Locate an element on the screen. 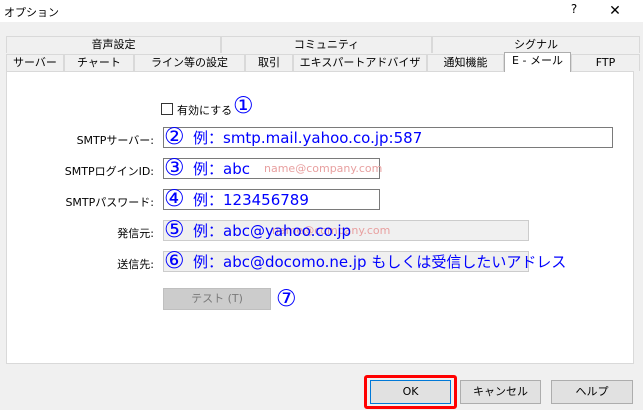 The height and width of the screenshot is (410, 643). smtp-password-label: SMTPパスワード: is located at coordinates (109, 202).